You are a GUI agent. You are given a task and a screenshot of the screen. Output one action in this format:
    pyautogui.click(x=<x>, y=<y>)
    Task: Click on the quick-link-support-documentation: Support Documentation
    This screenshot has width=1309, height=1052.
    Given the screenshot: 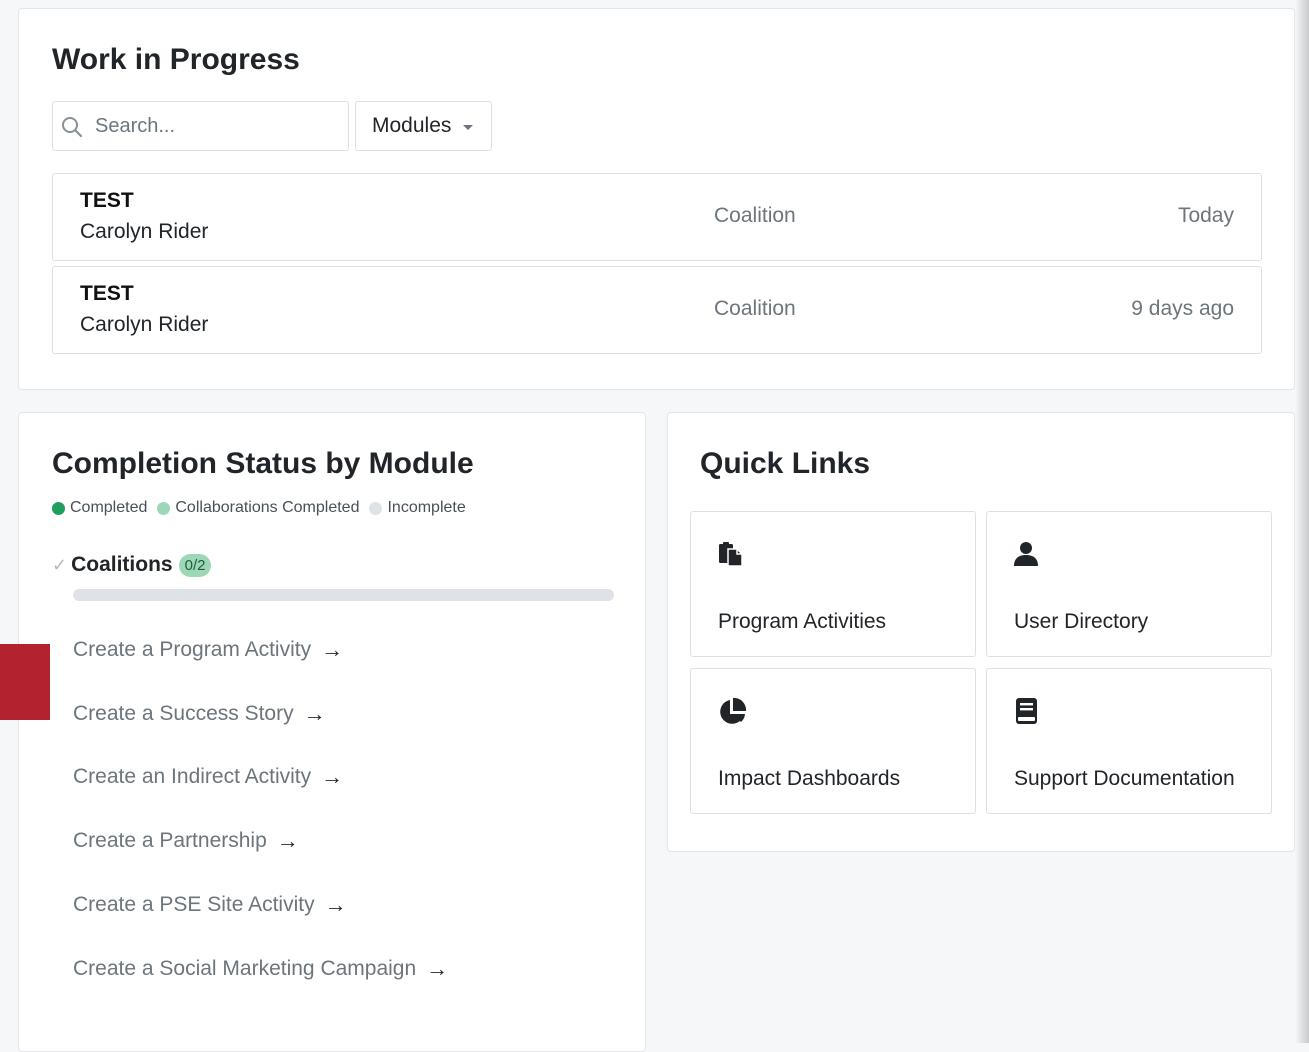 What is the action you would take?
    pyautogui.click(x=1129, y=741)
    